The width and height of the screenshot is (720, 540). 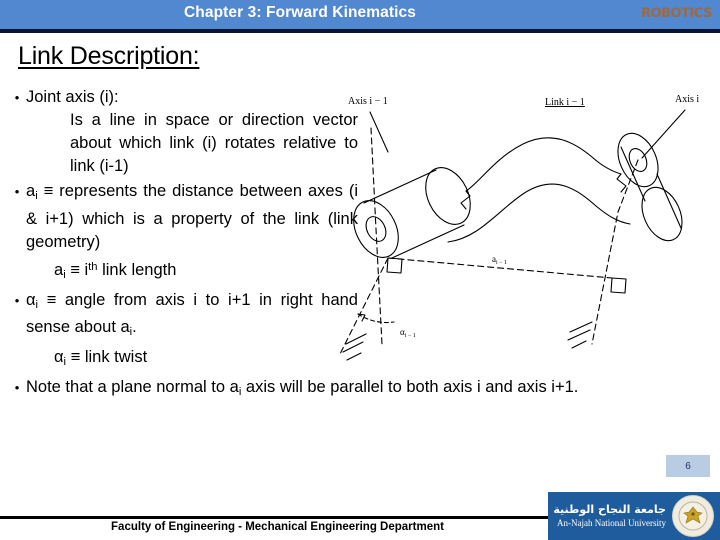 What do you see at coordinates (688, 466) in the screenshot?
I see `page-number: 6` at bounding box center [688, 466].